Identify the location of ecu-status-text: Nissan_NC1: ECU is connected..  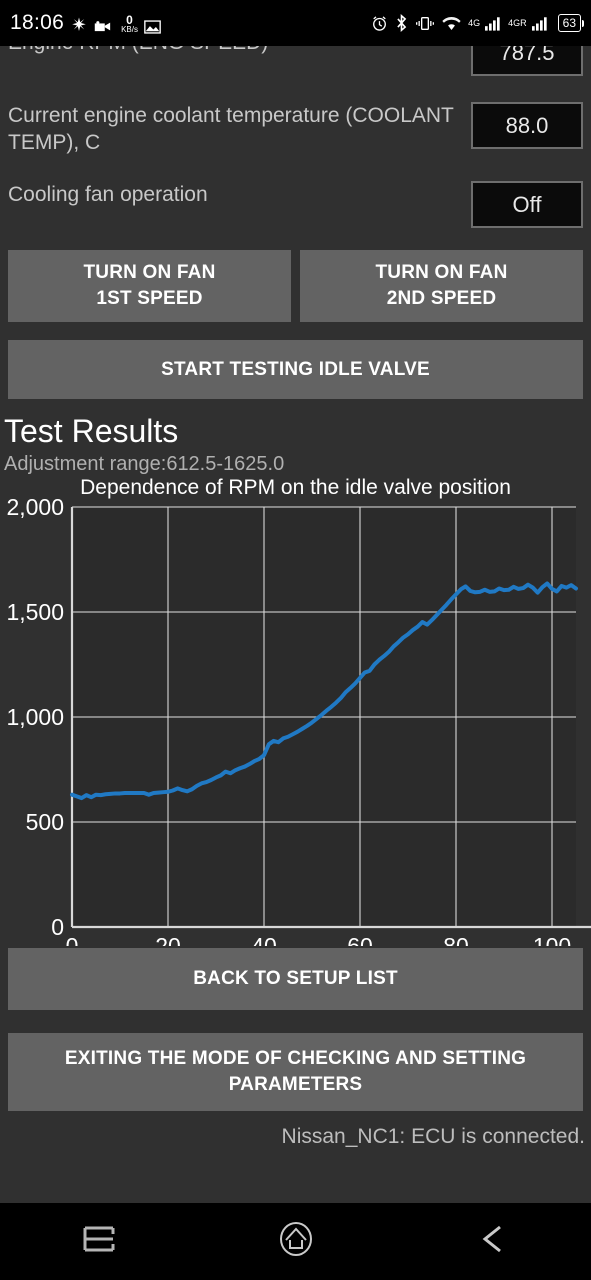
(433, 1136).